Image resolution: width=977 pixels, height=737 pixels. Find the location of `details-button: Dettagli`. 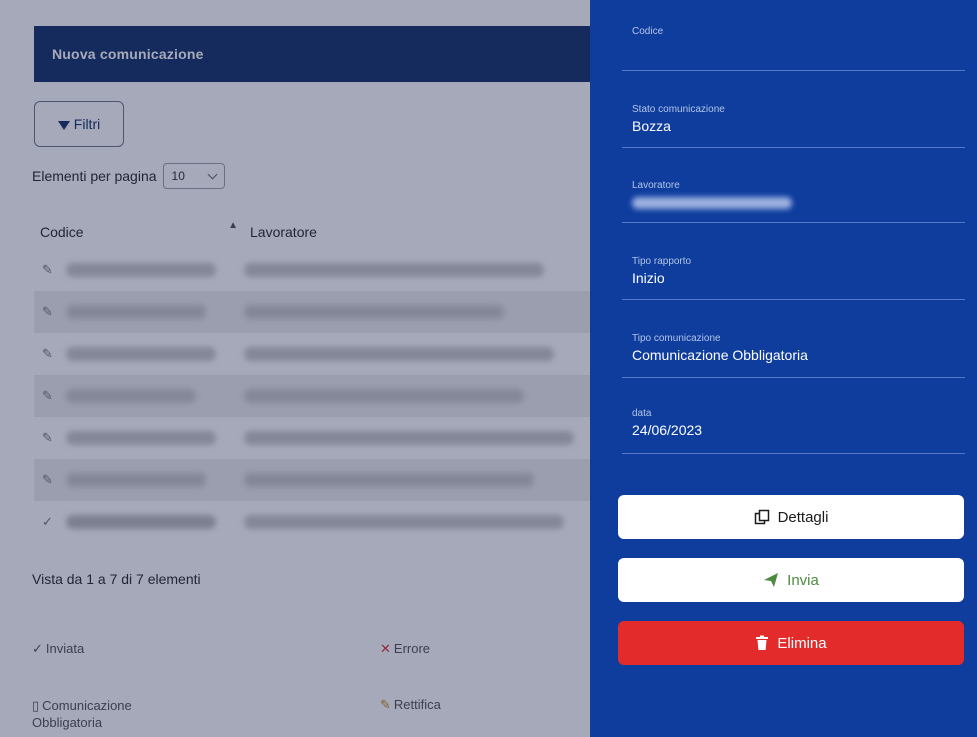

details-button: Dettagli is located at coordinates (791, 517).